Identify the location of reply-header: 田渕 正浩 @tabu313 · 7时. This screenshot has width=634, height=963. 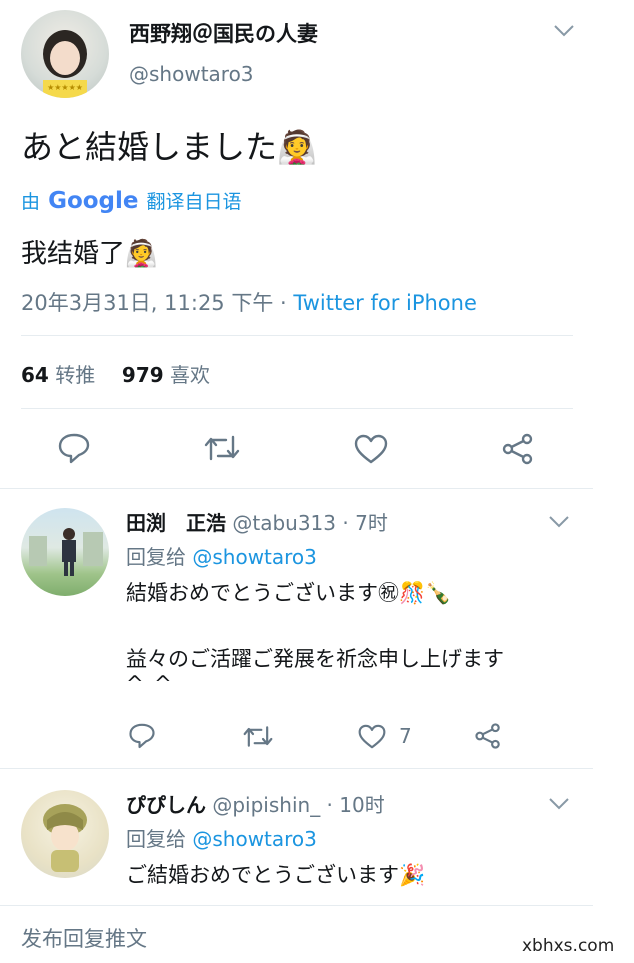
(257, 521).